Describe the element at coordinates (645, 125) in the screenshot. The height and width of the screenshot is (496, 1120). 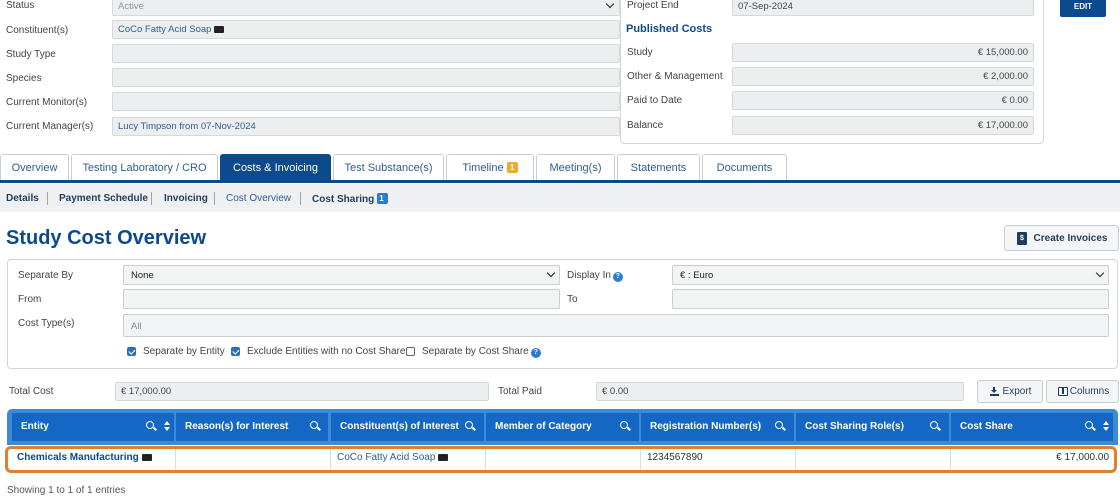
I see `balance-label: Balance` at that location.